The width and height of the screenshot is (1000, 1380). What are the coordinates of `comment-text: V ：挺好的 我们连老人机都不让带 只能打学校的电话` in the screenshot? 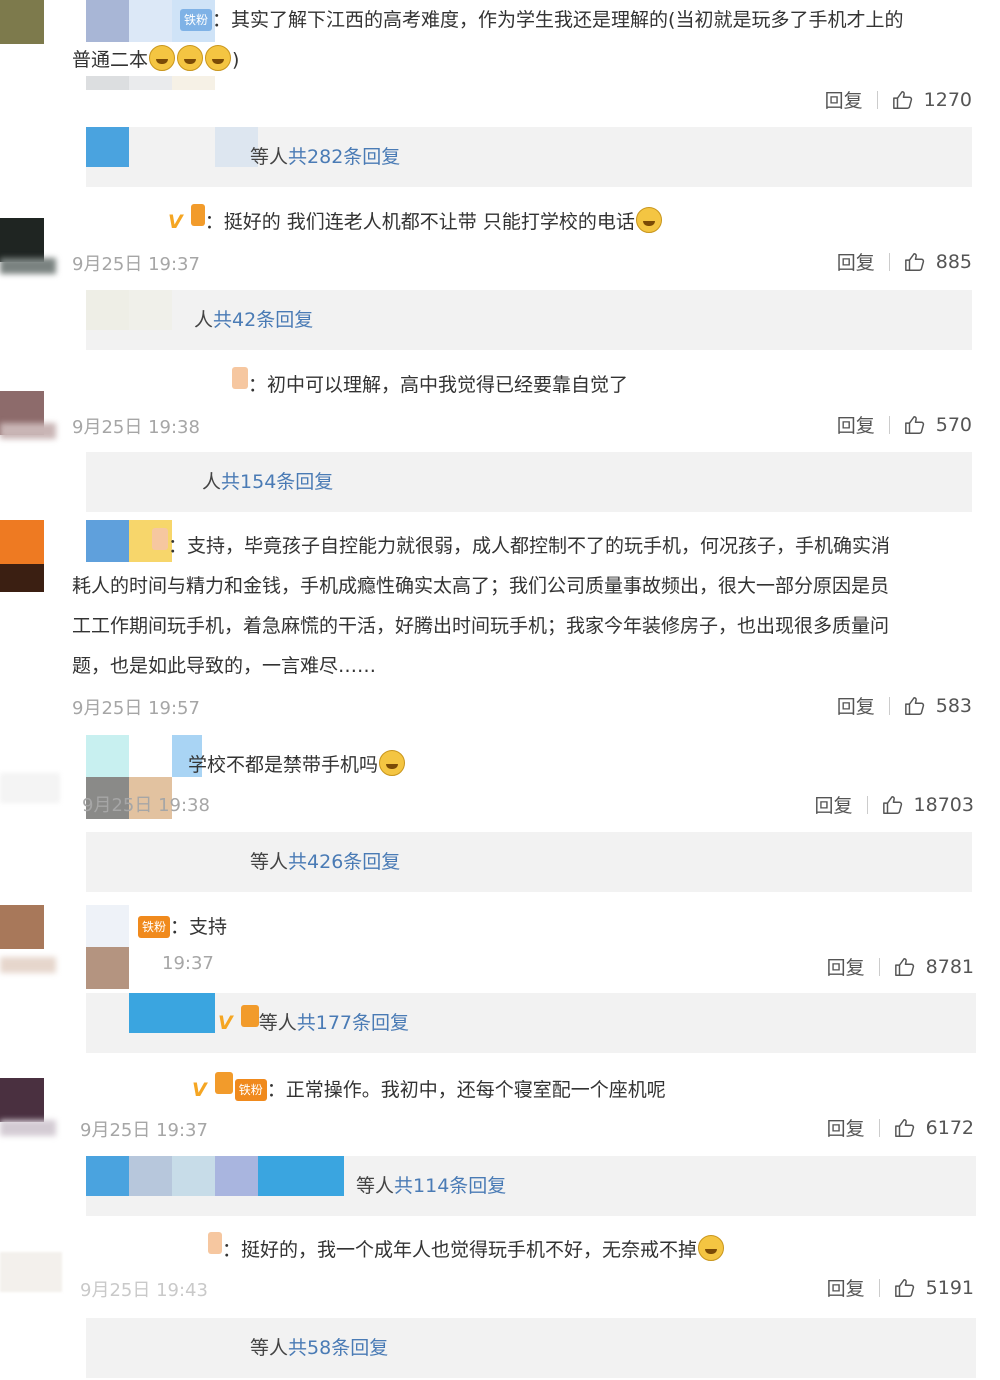 It's located at (415, 222).